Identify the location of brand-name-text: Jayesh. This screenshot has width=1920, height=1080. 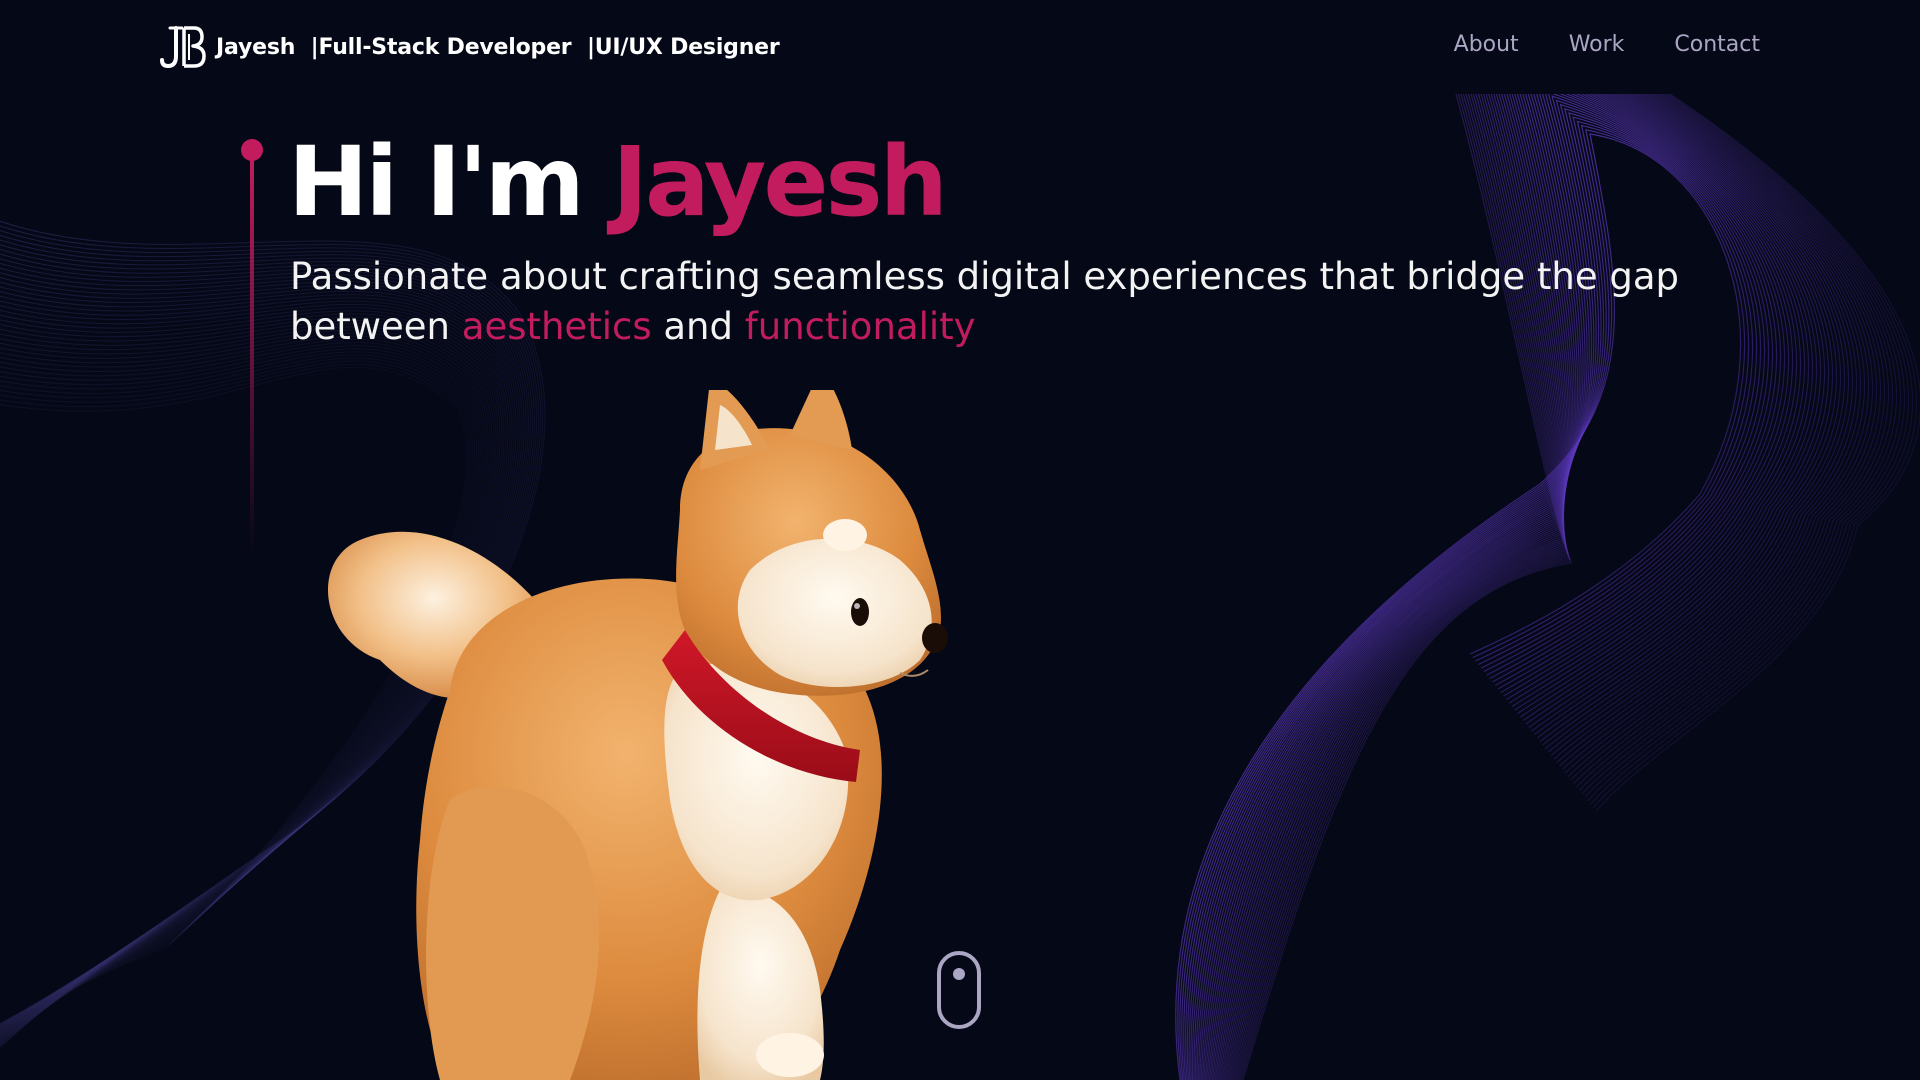
(256, 47).